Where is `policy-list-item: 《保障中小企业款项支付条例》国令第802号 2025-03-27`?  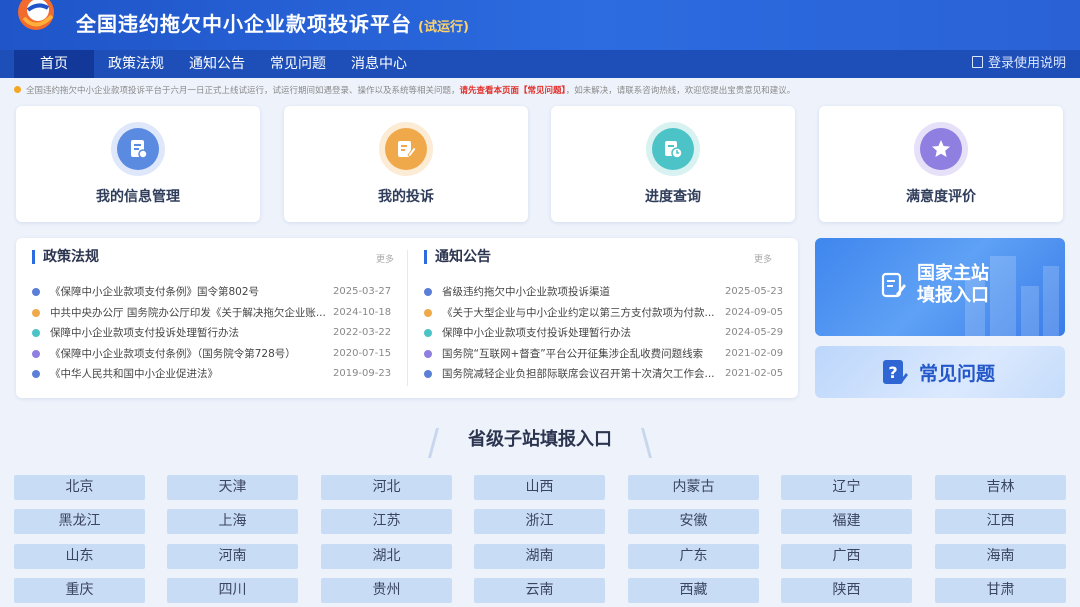
policy-list-item: 《保障中小企业款项支付条例》国令第802号 2025-03-27 is located at coordinates (212, 292).